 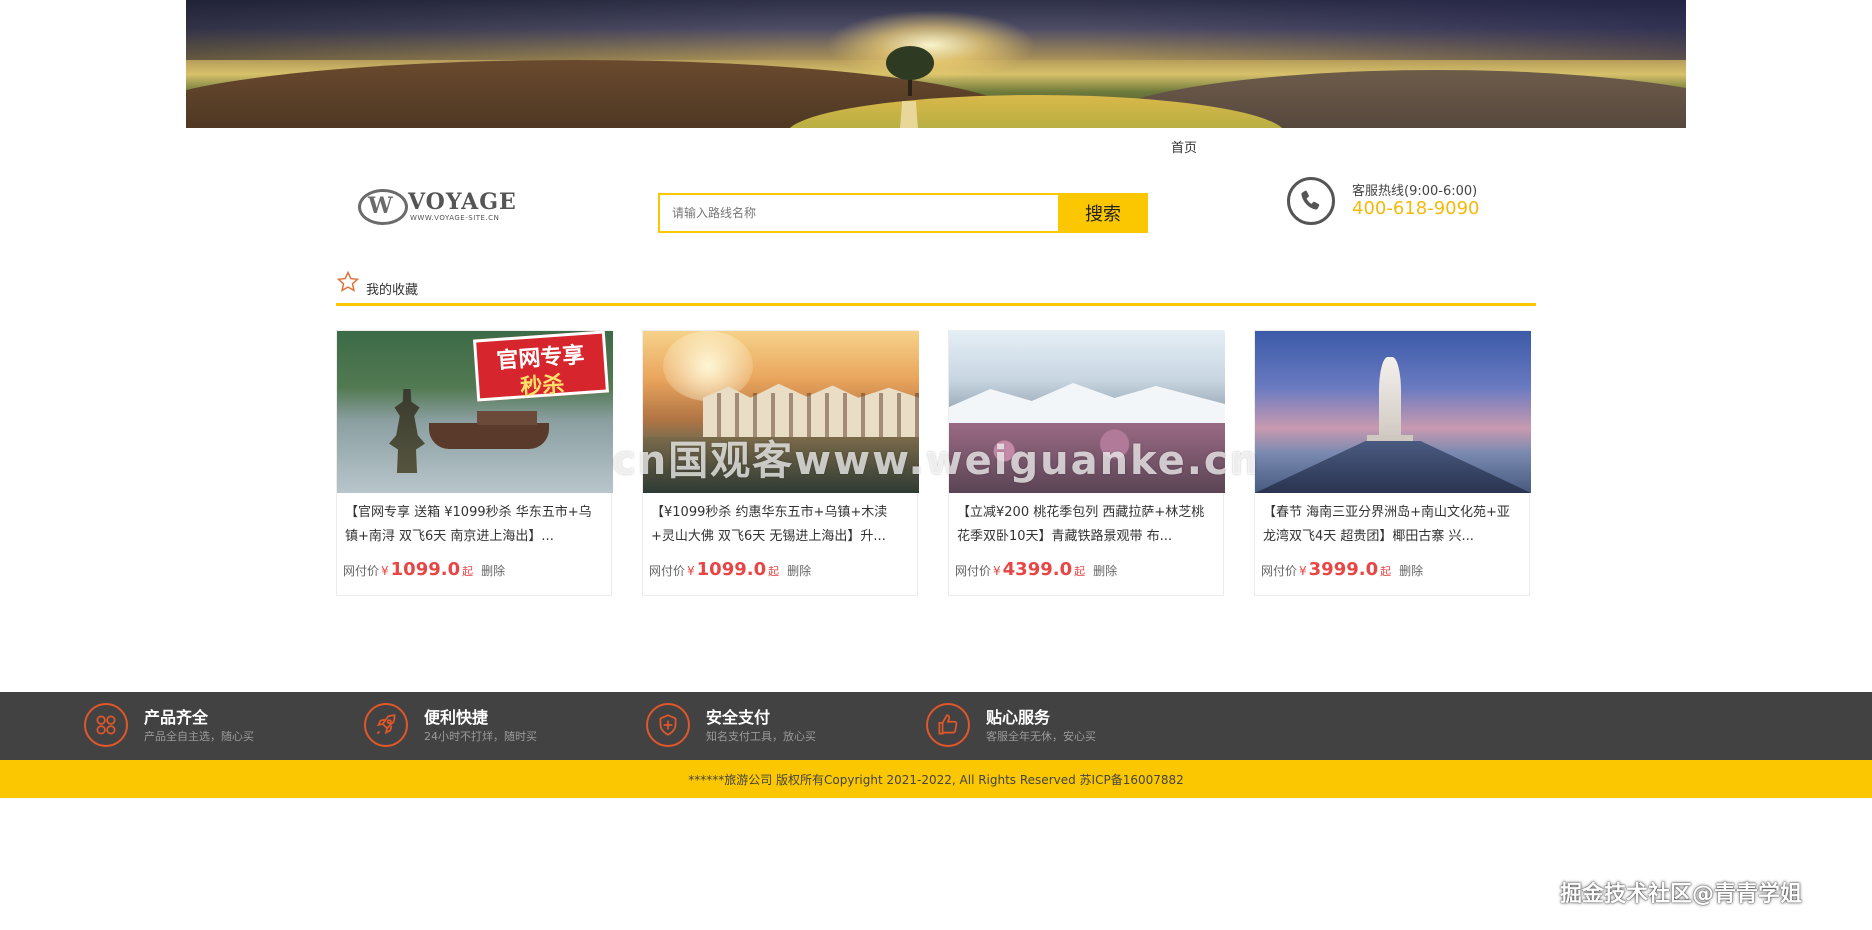 What do you see at coordinates (936, 287) in the screenshot?
I see `favorites-header: 我的收藏` at bounding box center [936, 287].